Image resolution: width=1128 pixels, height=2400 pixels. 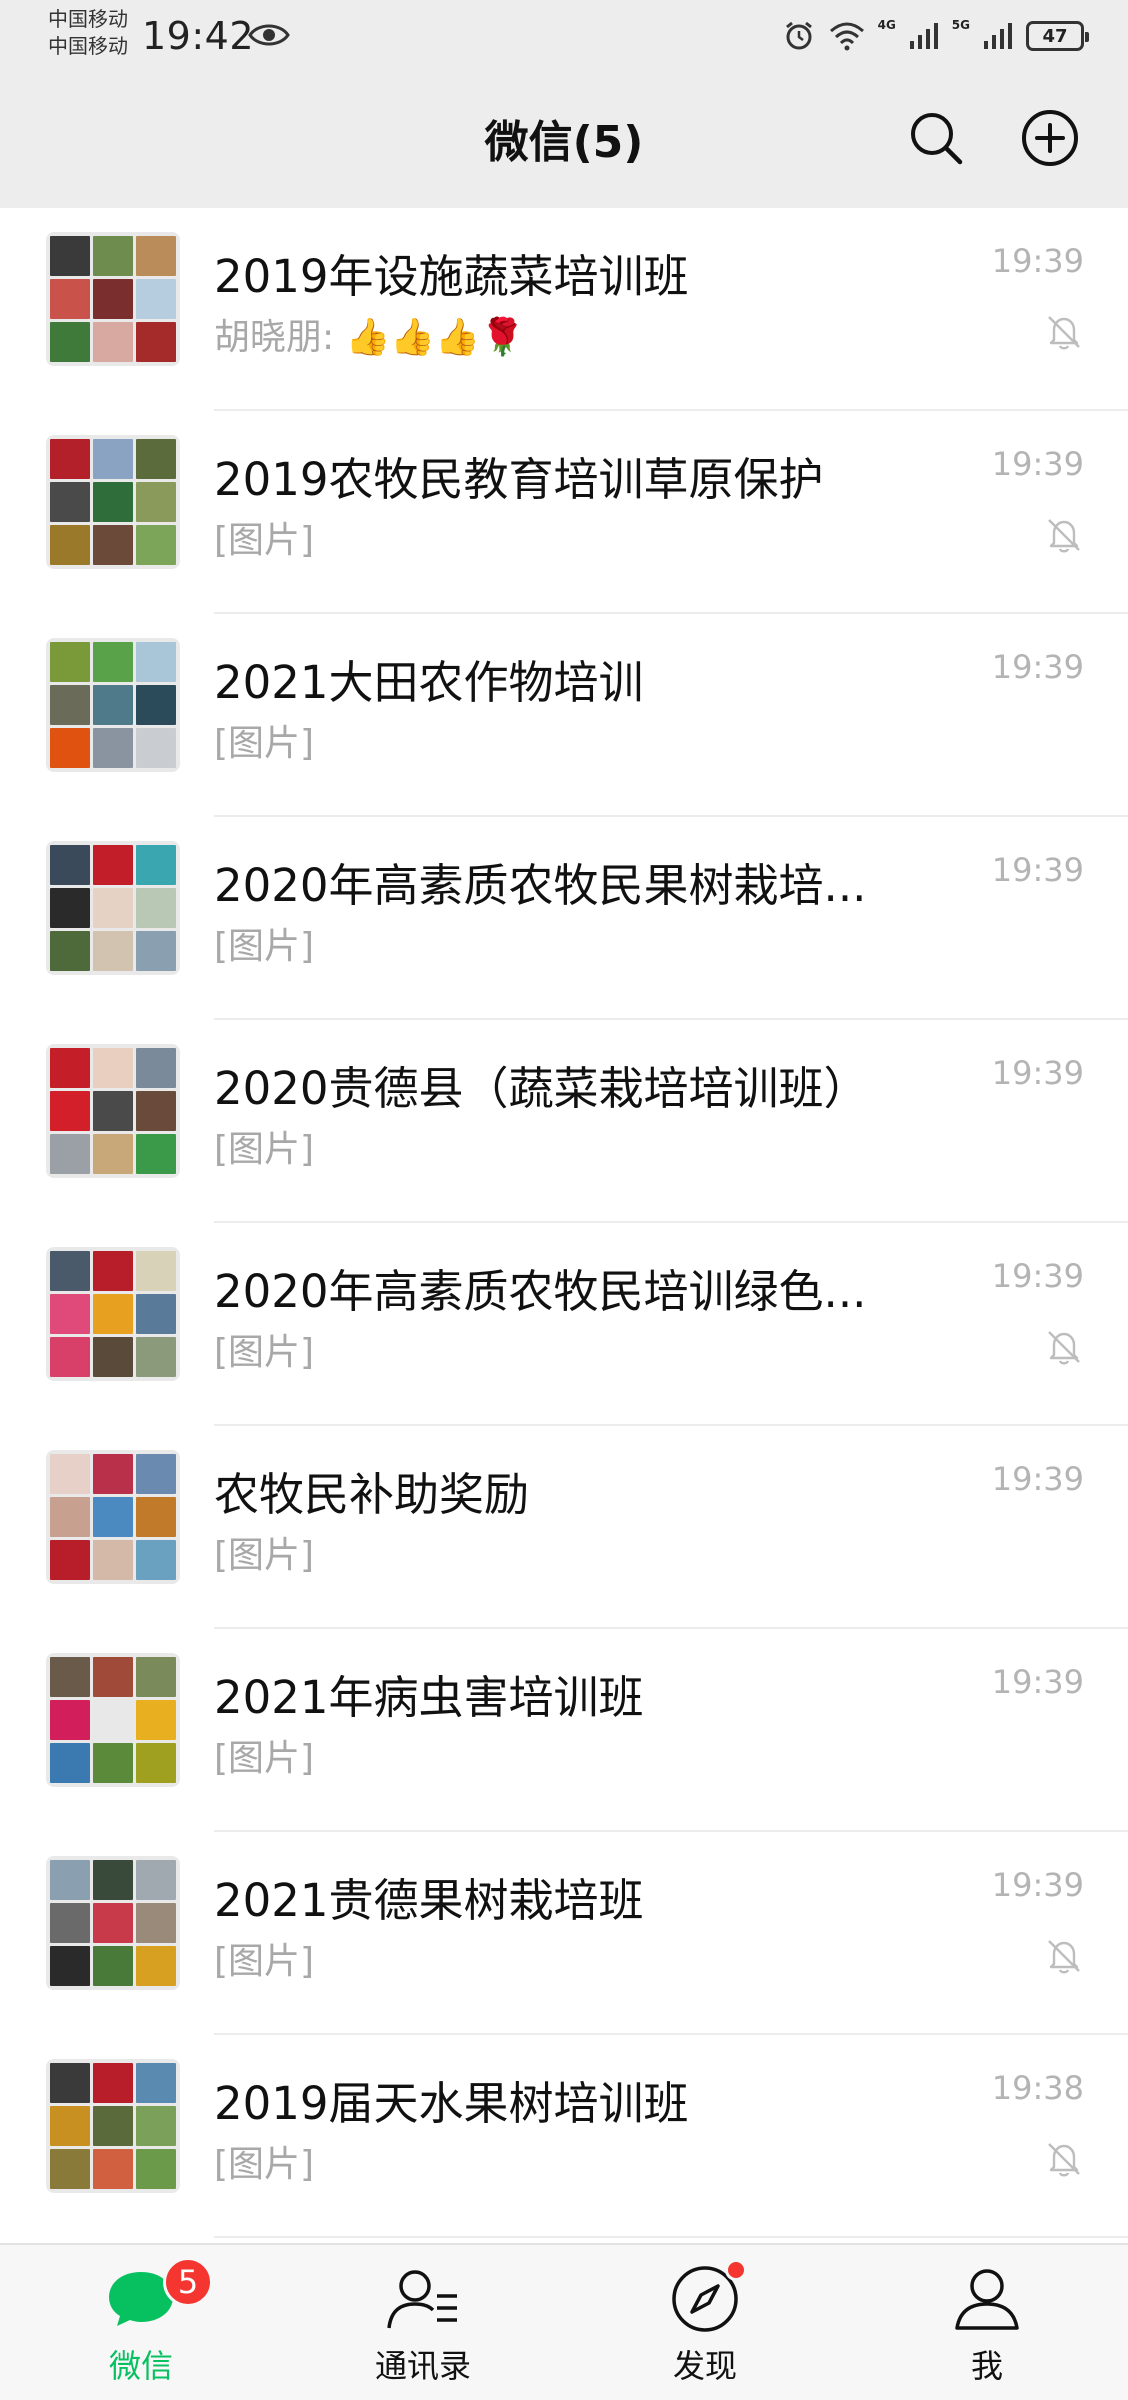 I want to click on search-button, so click(x=936, y=138).